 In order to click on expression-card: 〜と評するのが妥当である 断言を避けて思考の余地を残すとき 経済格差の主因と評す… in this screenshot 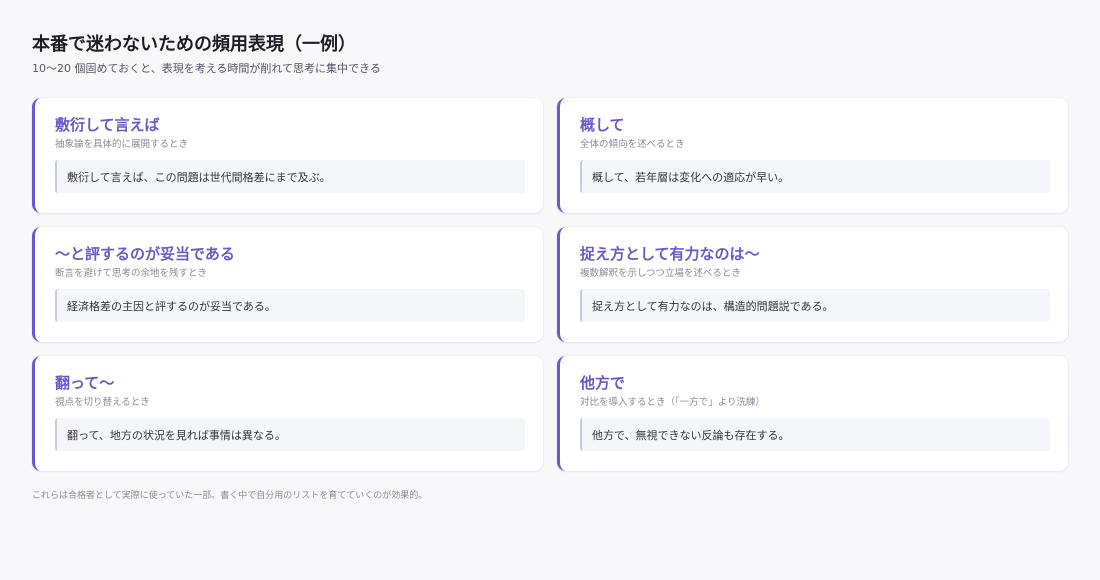, I will do `click(287, 284)`.